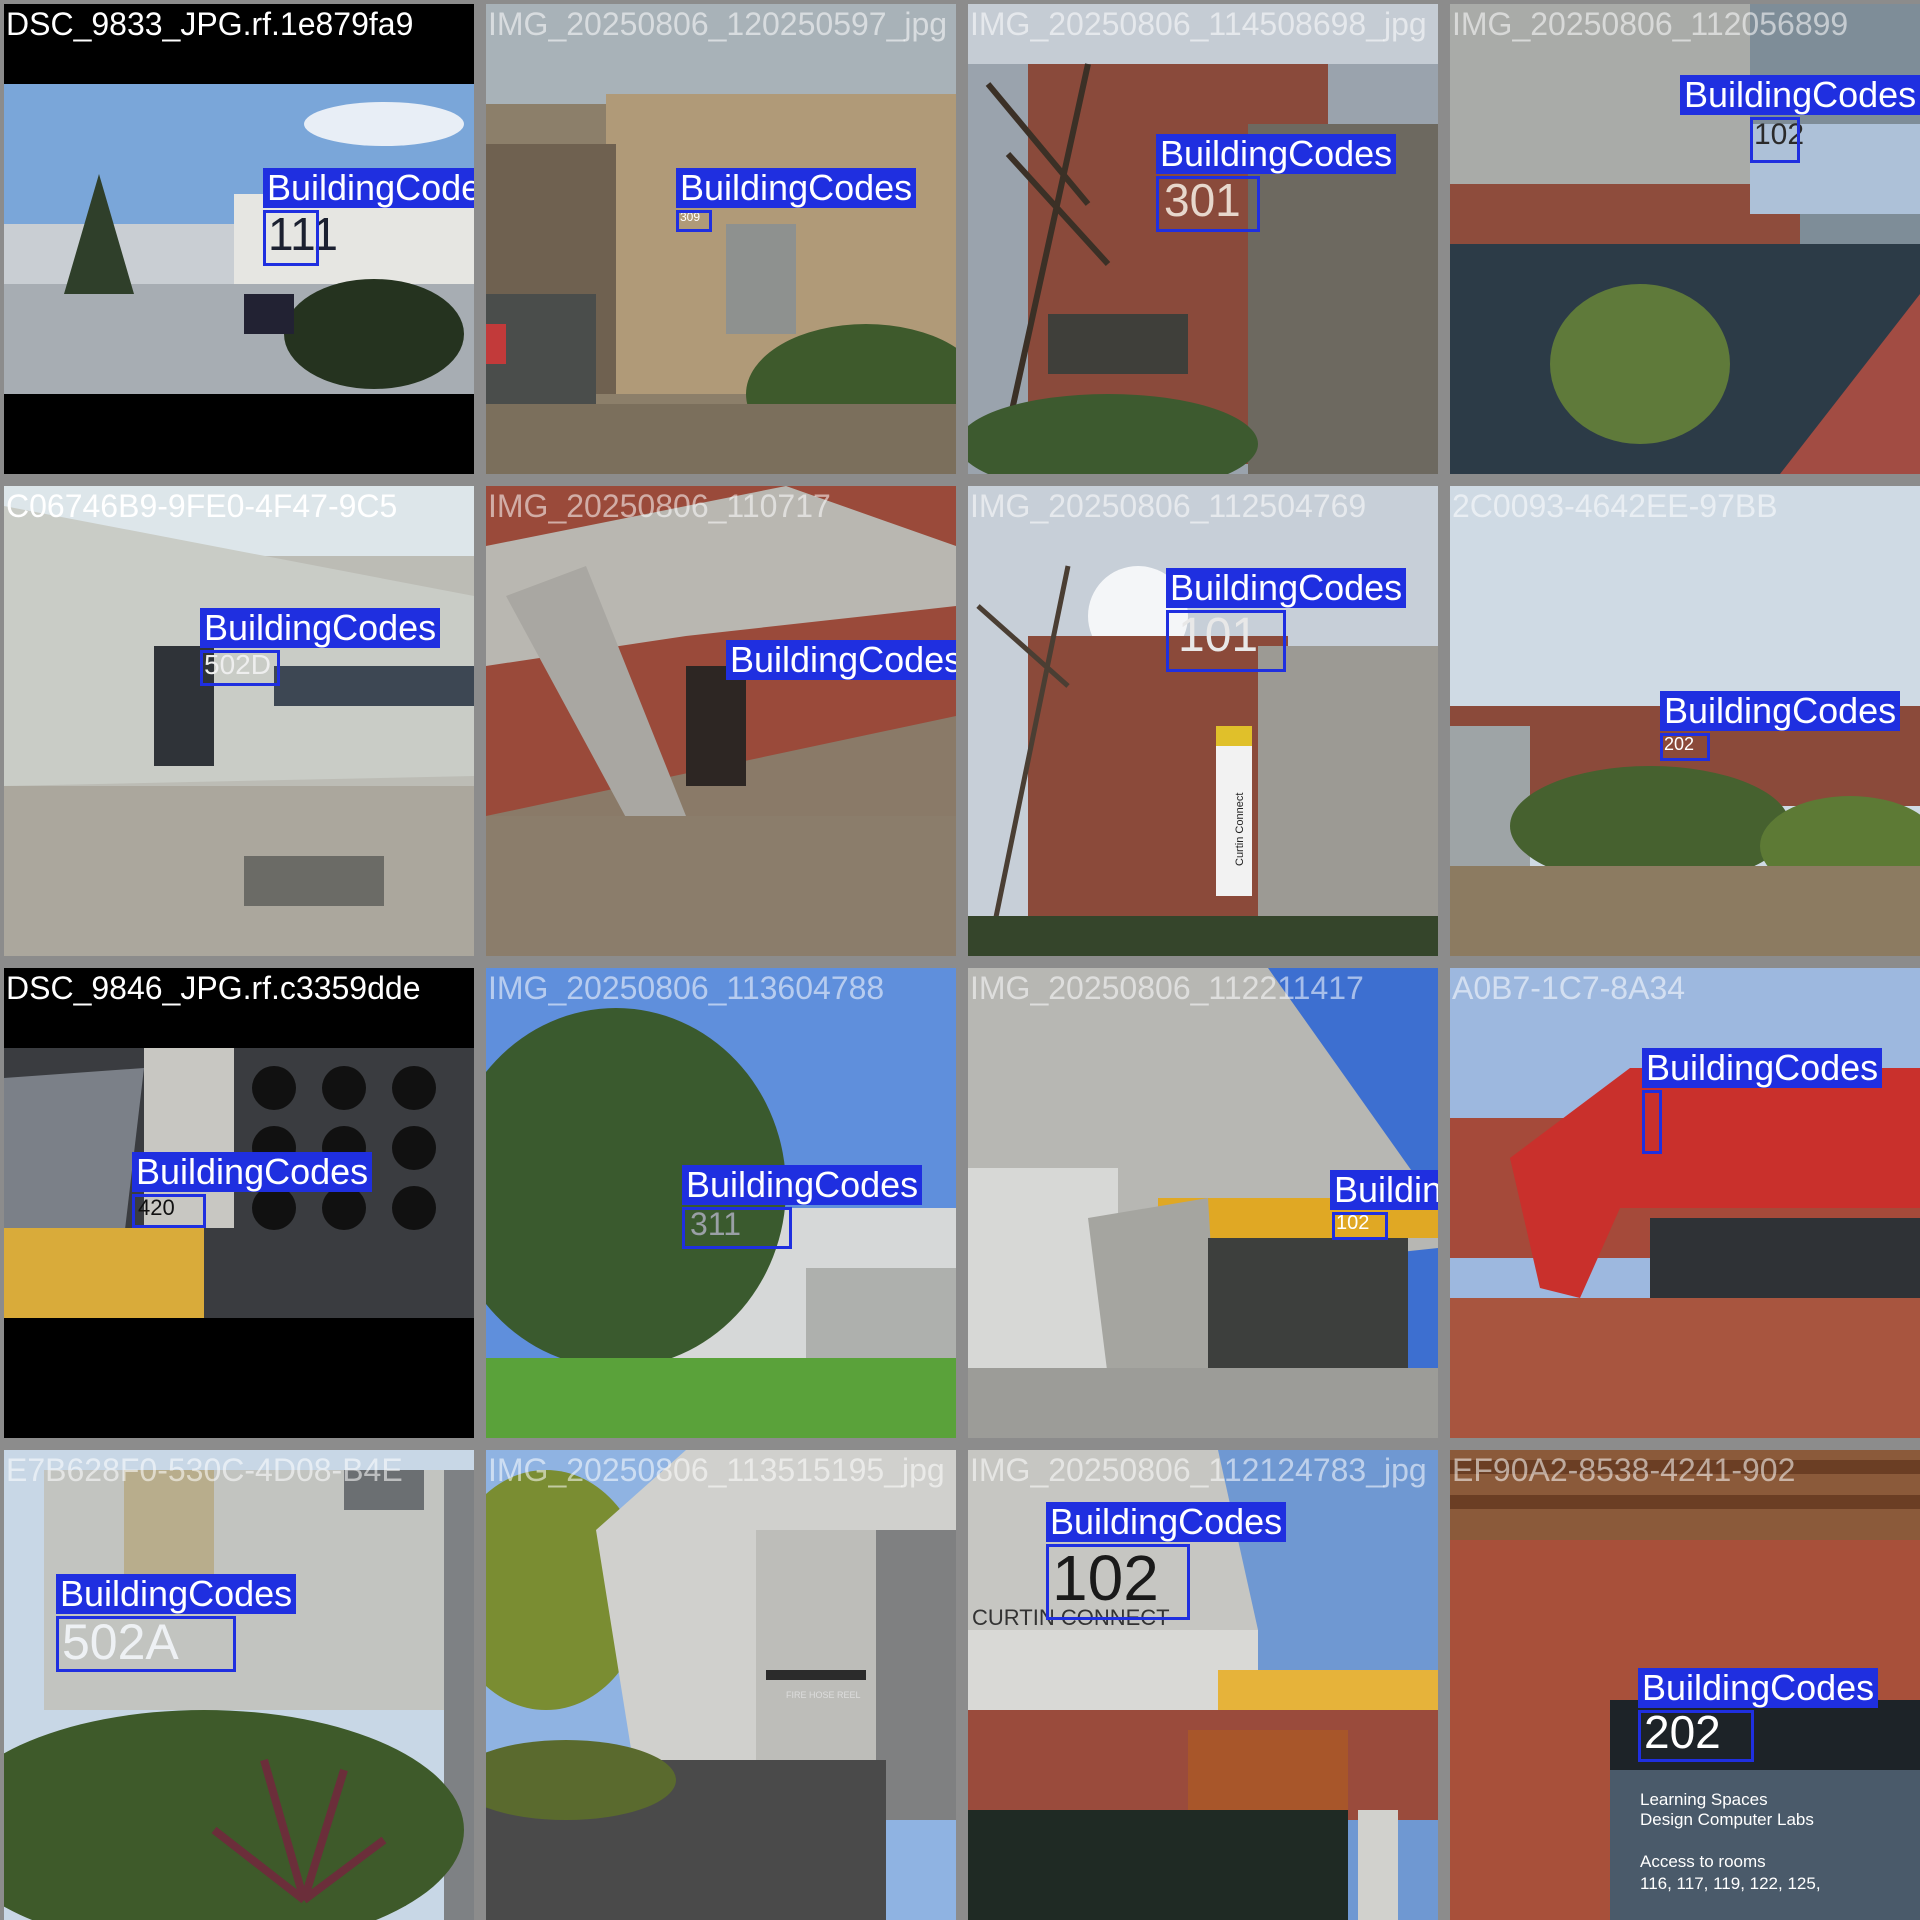 The height and width of the screenshot is (1920, 1920). What do you see at coordinates (169, 1211) in the screenshot?
I see `tile-9-bbox` at bounding box center [169, 1211].